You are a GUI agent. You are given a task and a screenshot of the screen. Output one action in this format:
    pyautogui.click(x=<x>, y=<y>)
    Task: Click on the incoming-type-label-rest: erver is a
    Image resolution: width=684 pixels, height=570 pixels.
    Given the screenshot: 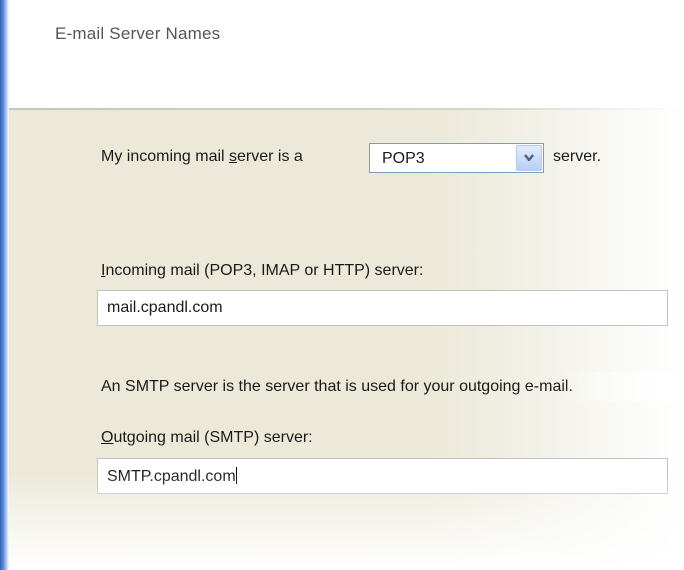 What is the action you would take?
    pyautogui.click(x=270, y=156)
    